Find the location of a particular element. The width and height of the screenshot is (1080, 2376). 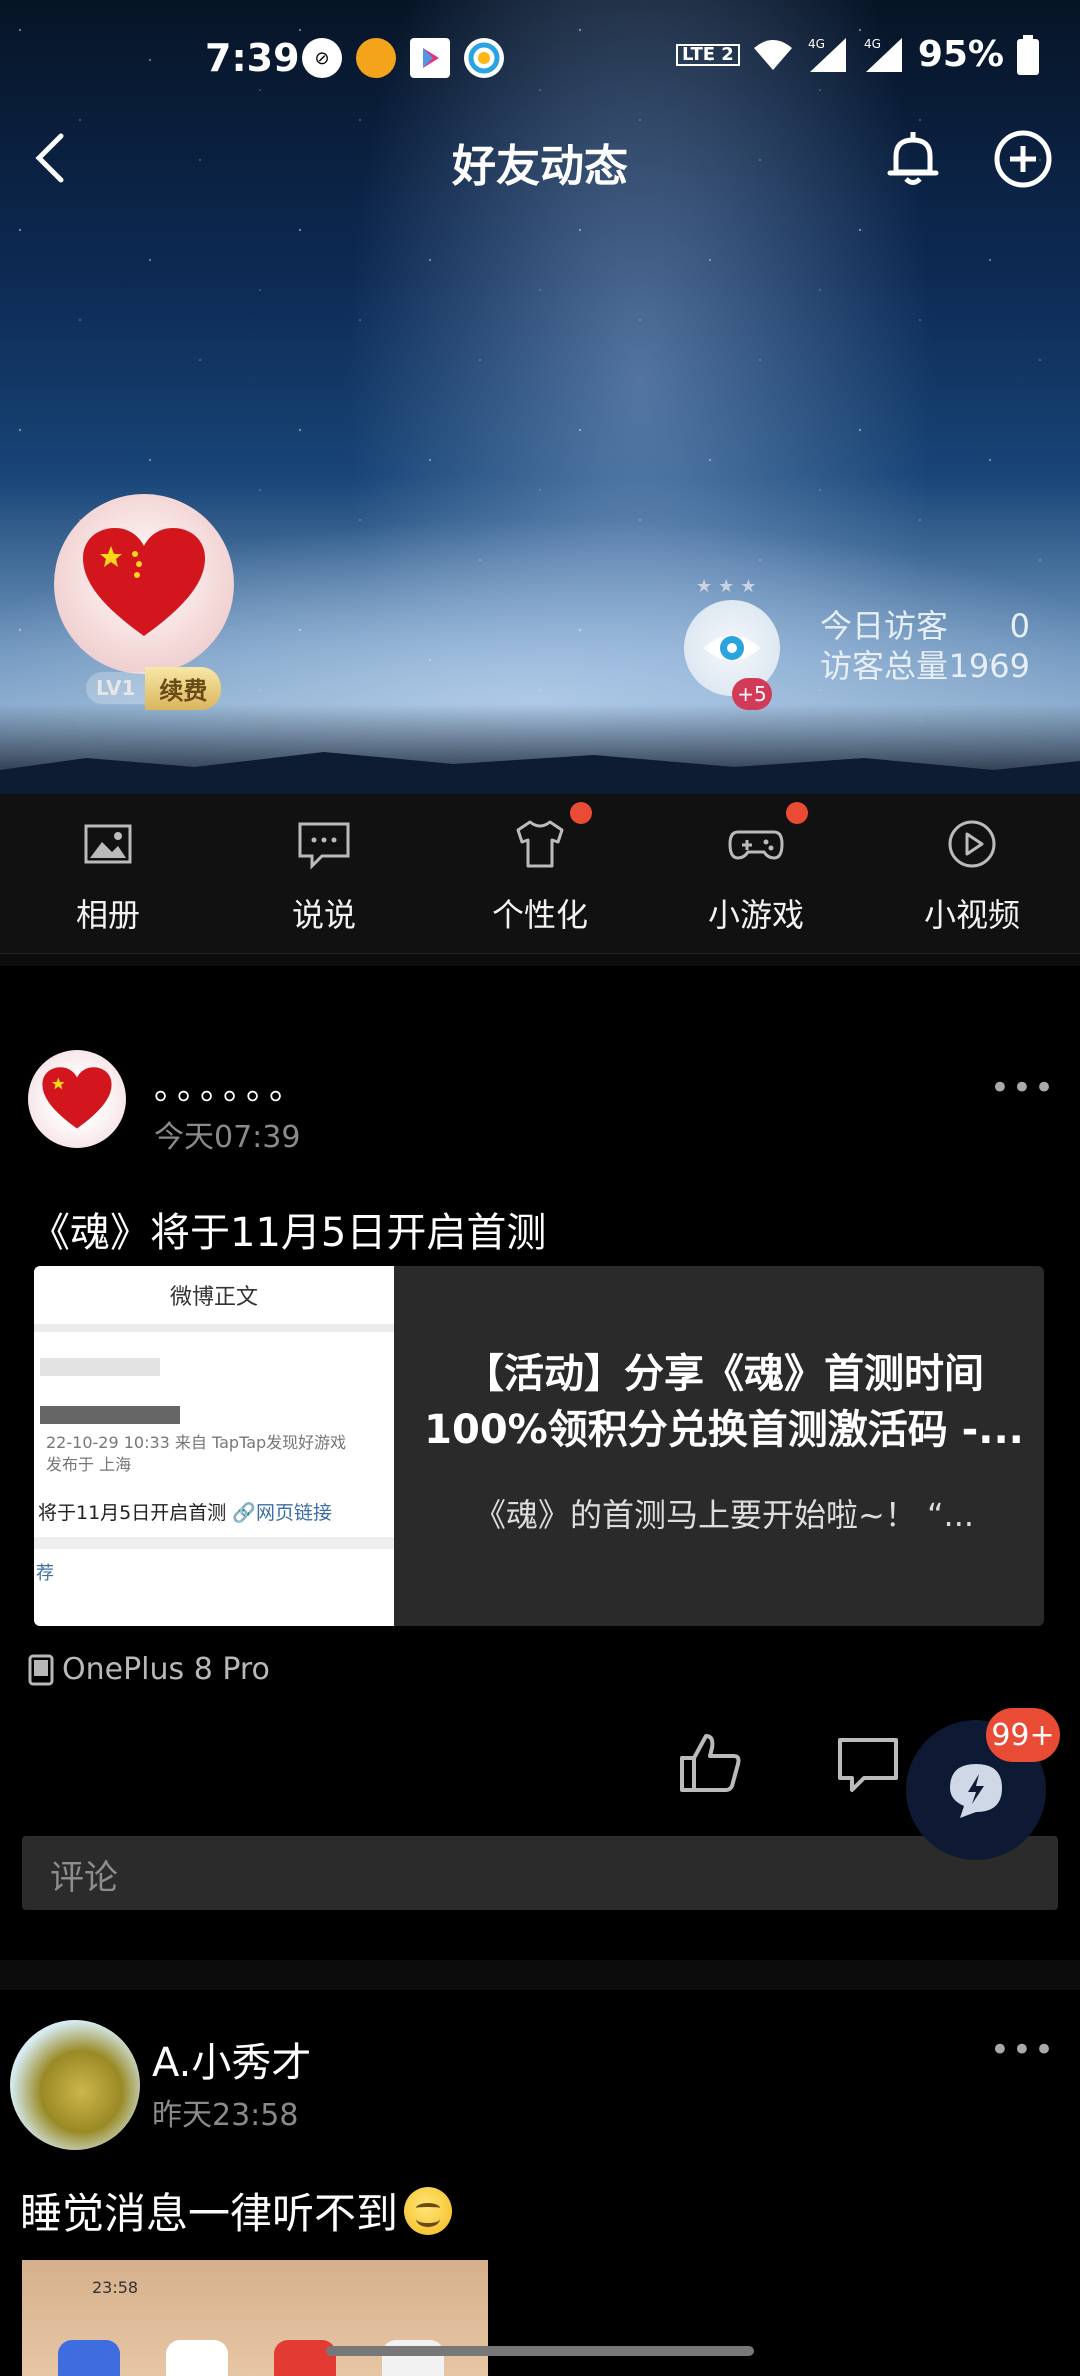

add-post-button is located at coordinates (1023, 159).